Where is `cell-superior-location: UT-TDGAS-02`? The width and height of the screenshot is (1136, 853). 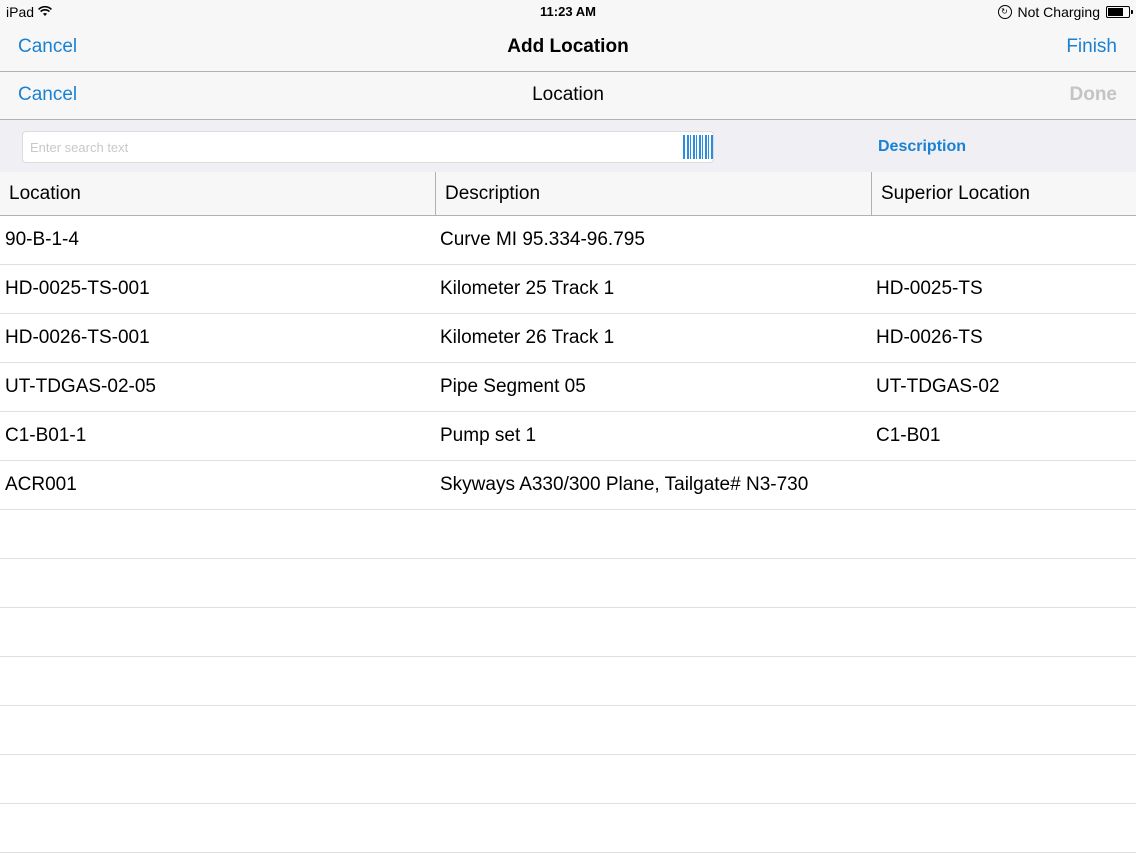
cell-superior-location: UT-TDGAS-02 is located at coordinates (938, 386).